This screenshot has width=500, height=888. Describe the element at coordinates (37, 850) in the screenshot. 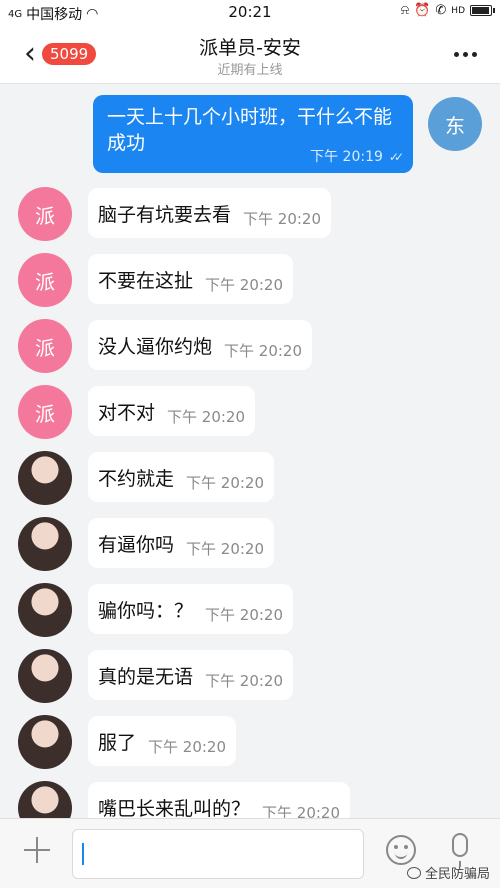

I see `plus-icon` at that location.